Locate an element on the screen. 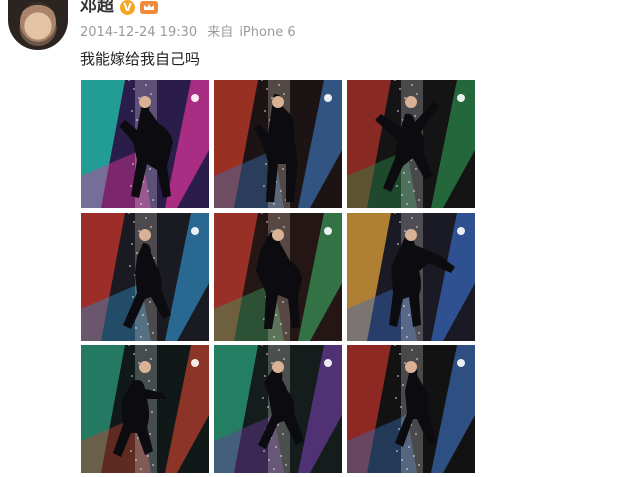 The image size is (640, 477). photo-2-image is located at coordinates (278, 144).